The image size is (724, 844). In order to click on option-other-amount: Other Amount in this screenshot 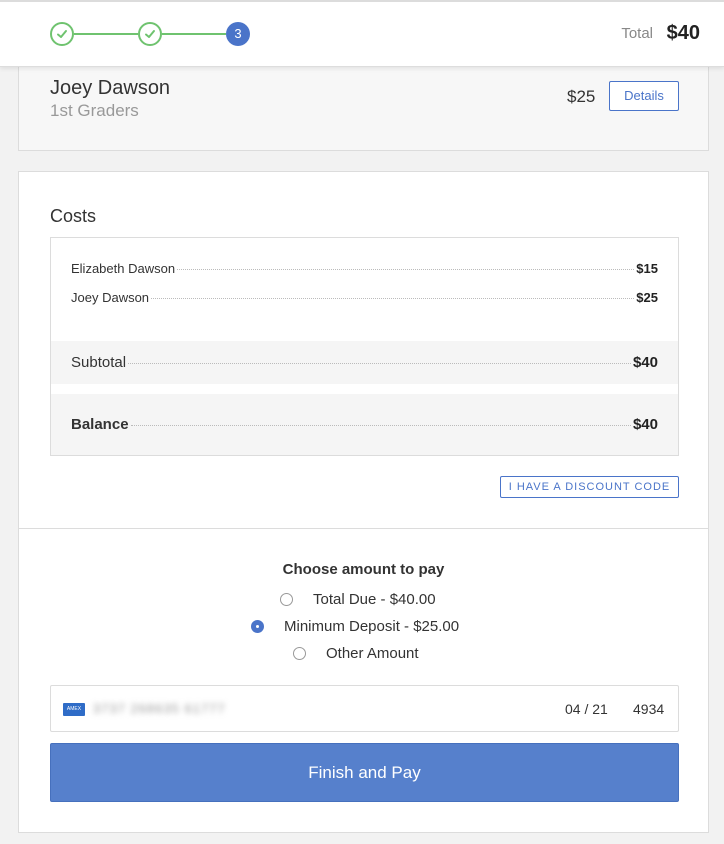, I will do `click(356, 653)`.